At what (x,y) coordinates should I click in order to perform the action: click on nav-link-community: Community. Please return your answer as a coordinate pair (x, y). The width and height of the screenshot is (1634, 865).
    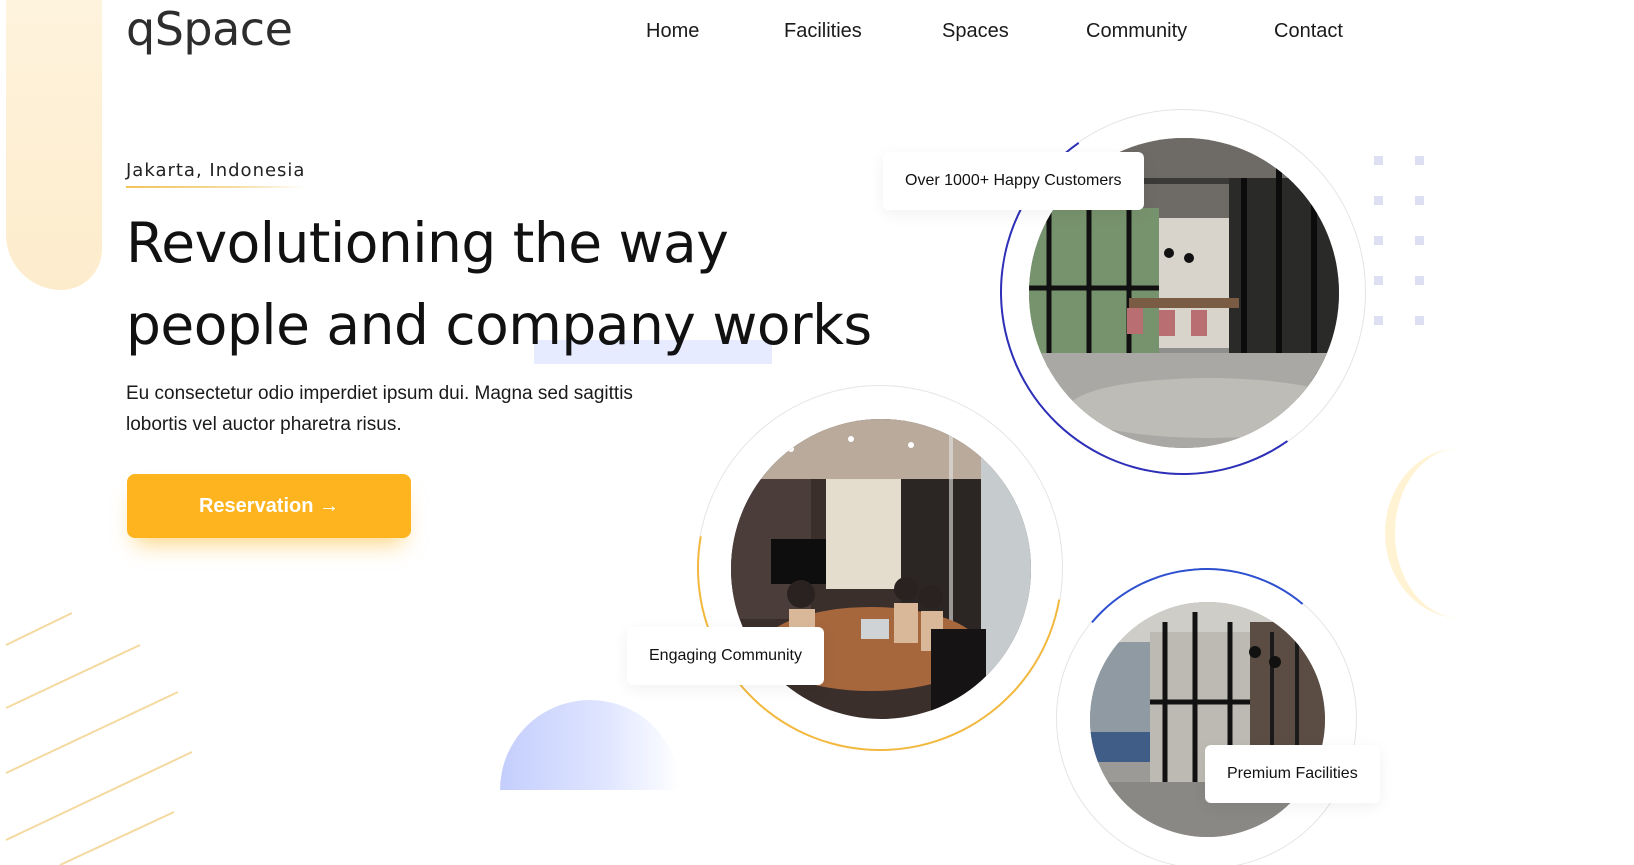
    Looking at the image, I should click on (1136, 31).